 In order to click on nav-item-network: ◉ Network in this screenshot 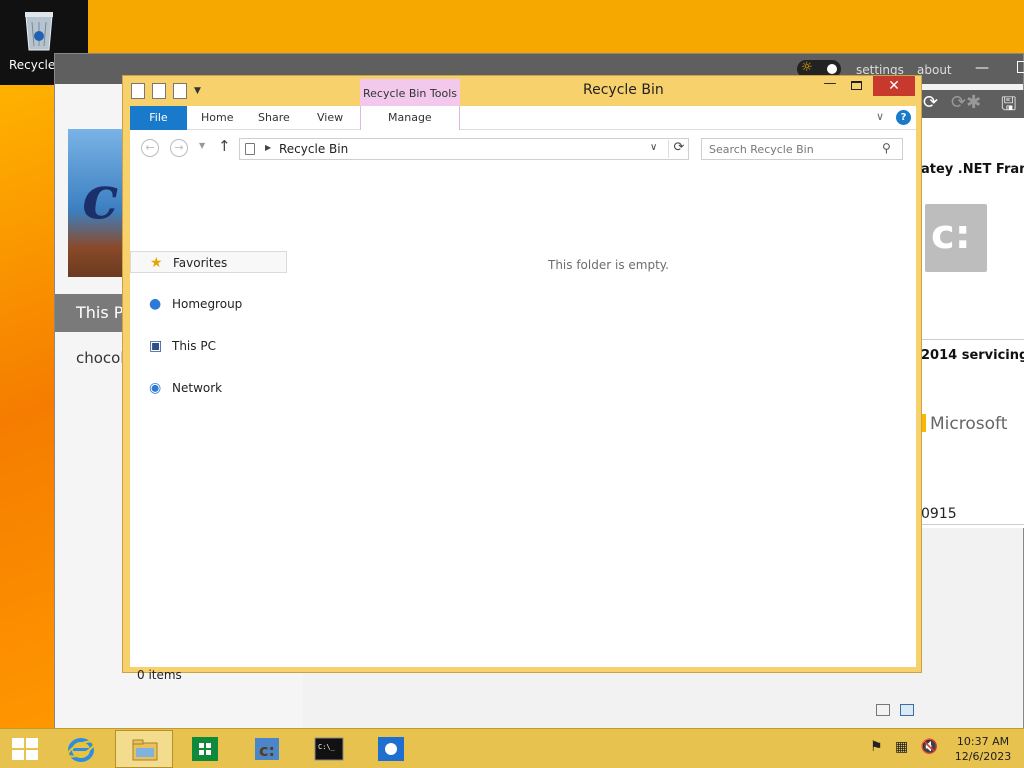, I will do `click(209, 388)`.